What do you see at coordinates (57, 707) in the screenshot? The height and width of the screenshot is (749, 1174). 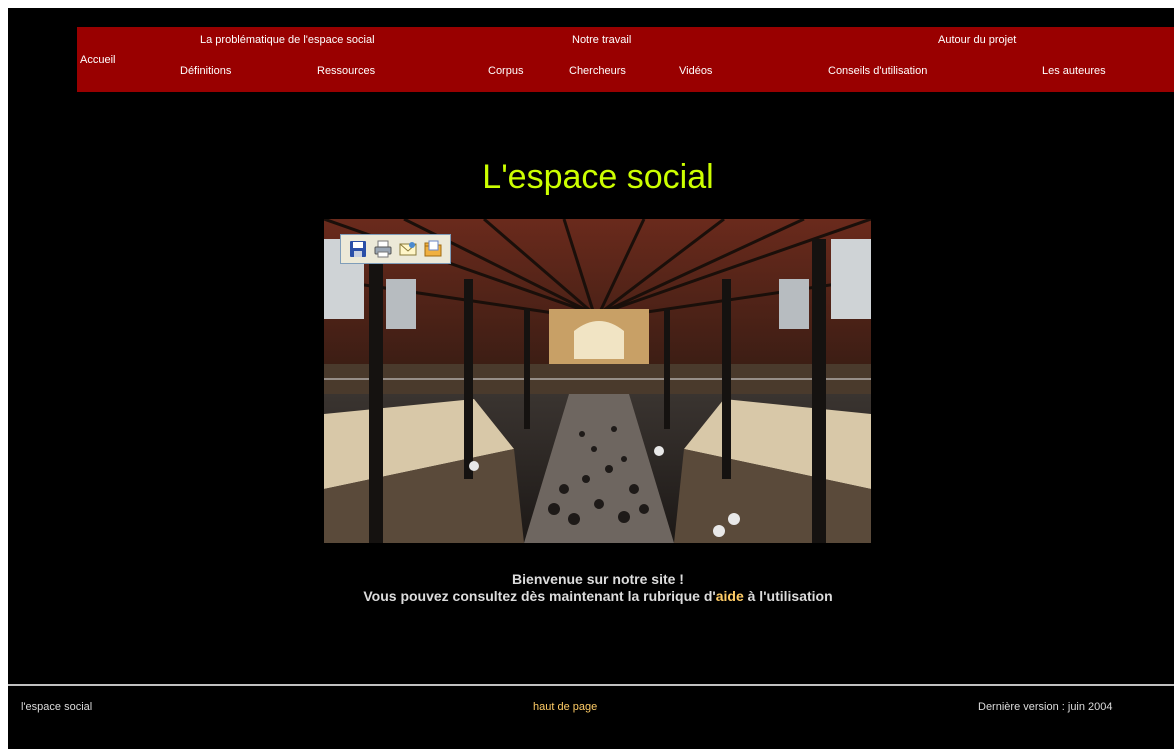 I see `footer-site-name: l'espace social` at bounding box center [57, 707].